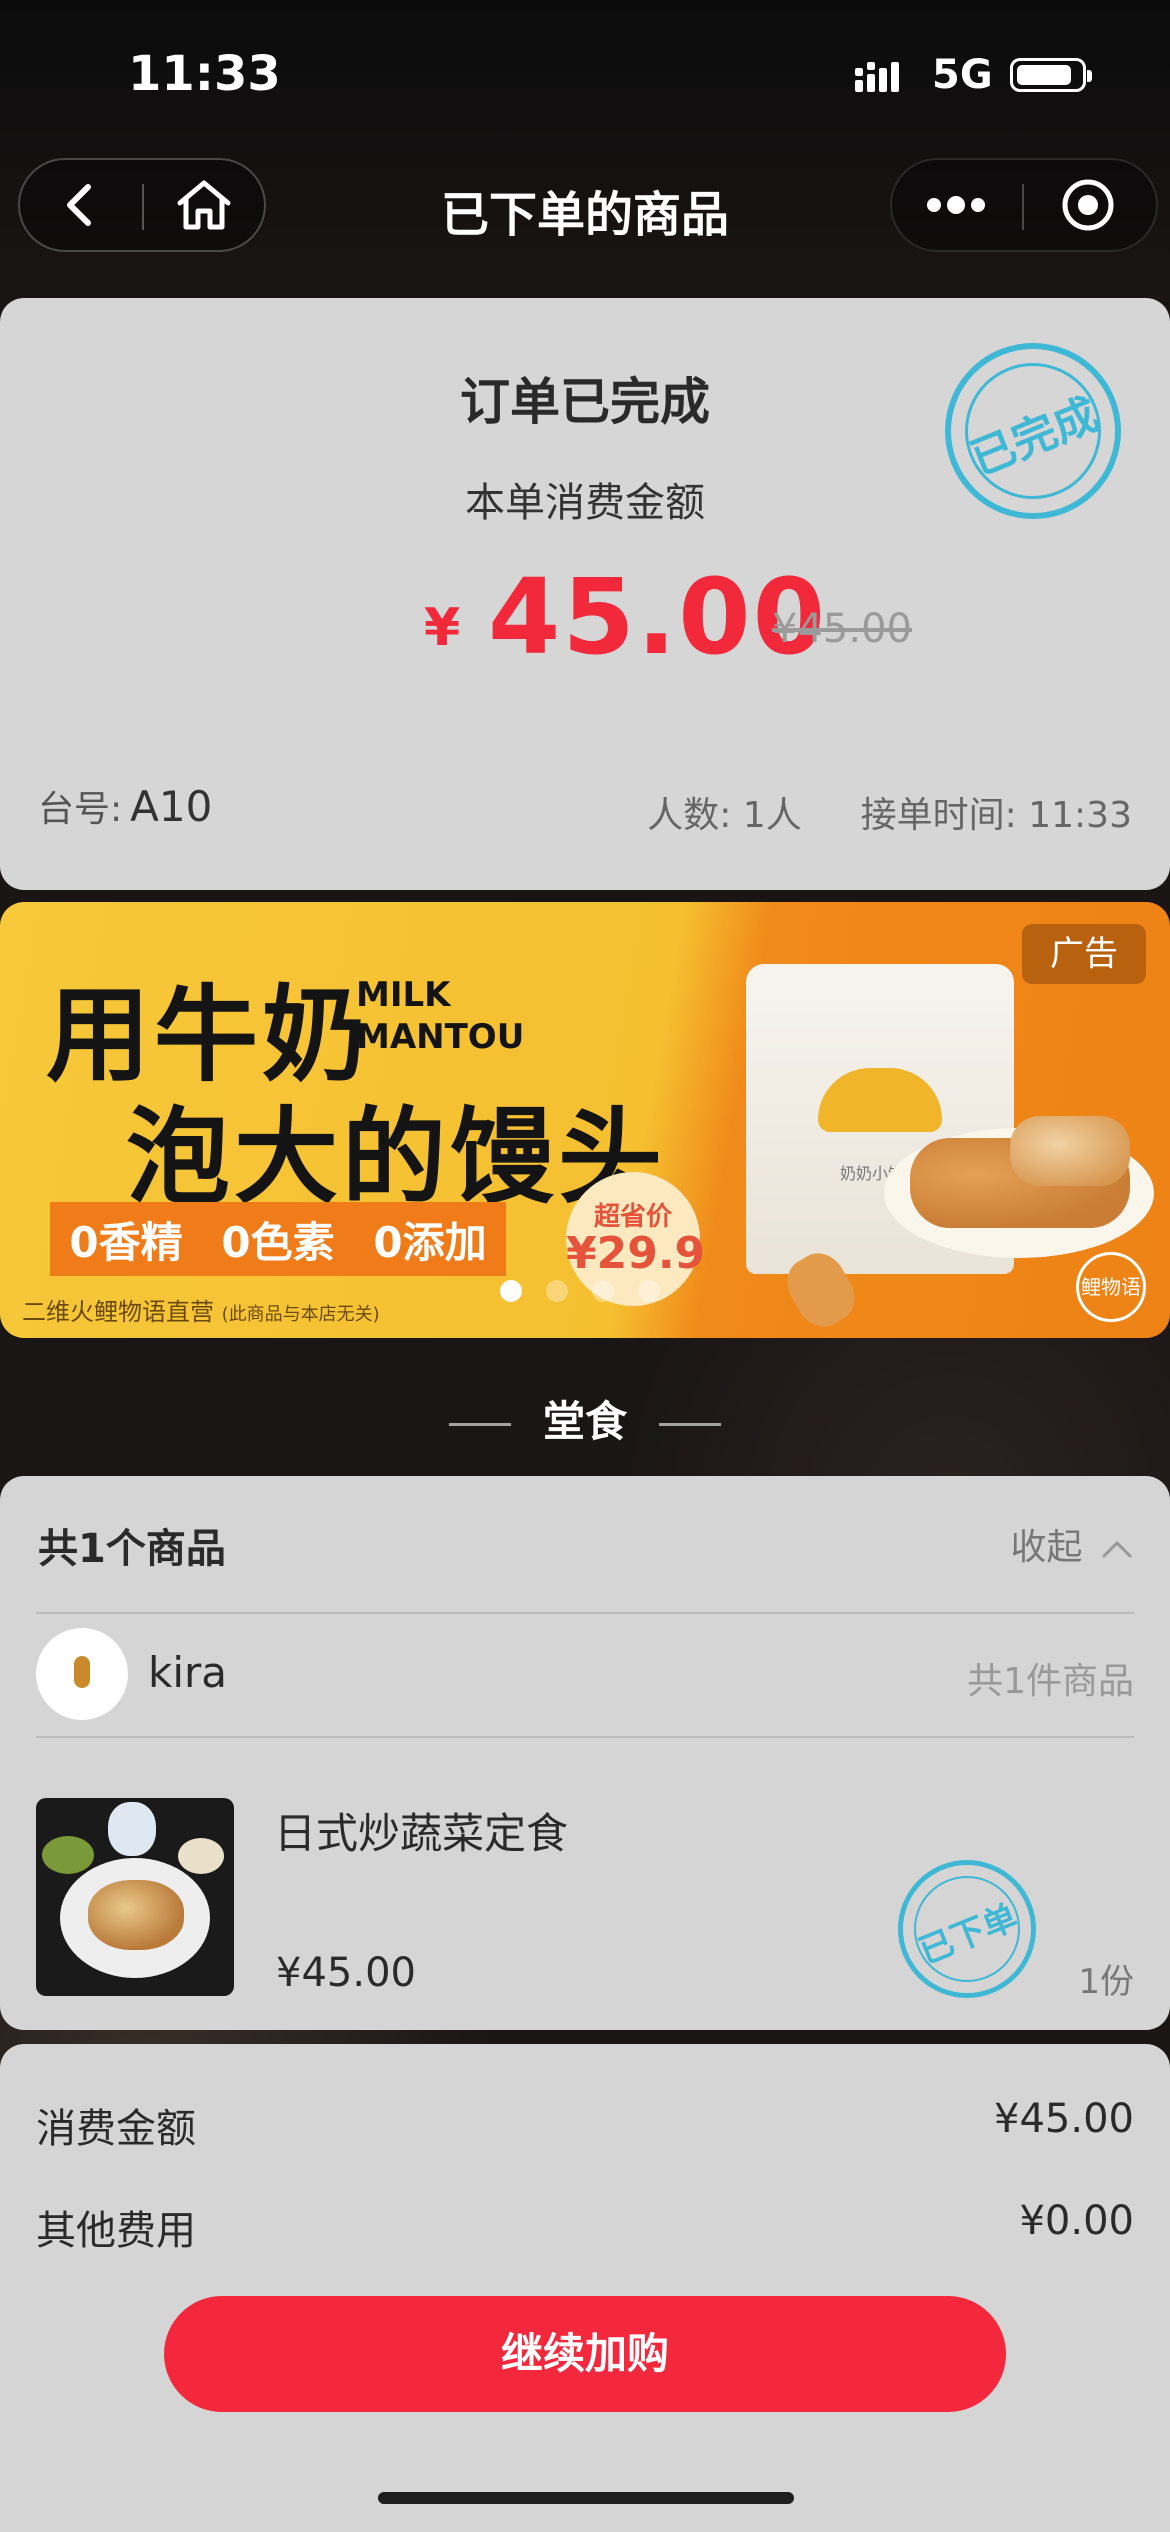 The width and height of the screenshot is (1170, 2532). What do you see at coordinates (842, 629) in the screenshot?
I see `original-amount: ¥45.00` at bounding box center [842, 629].